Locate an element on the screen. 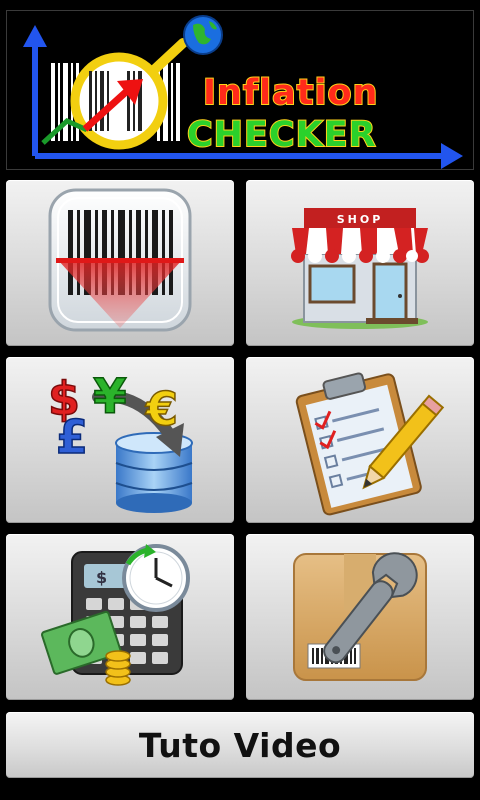  shop-button: SHOP is located at coordinates (360, 263).